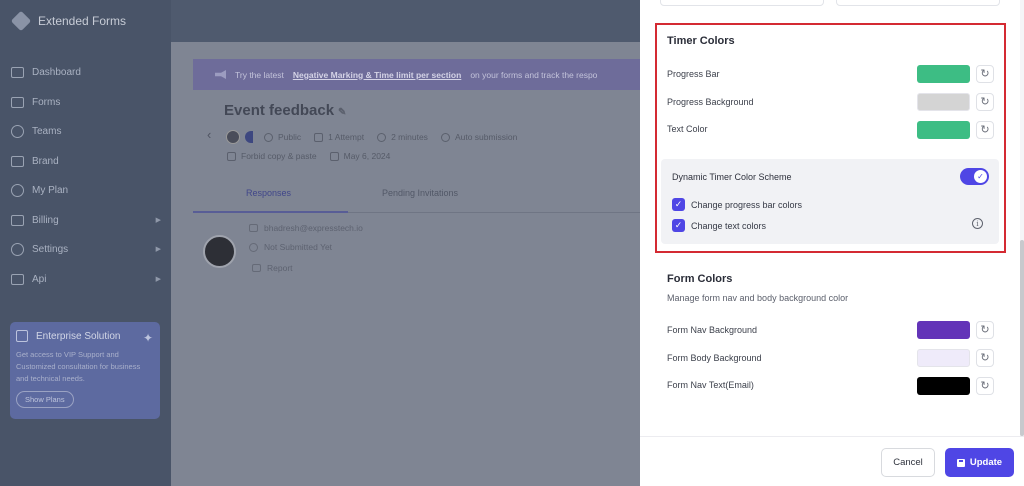  I want to click on timer-colors-title: Timer Colors, so click(701, 41).